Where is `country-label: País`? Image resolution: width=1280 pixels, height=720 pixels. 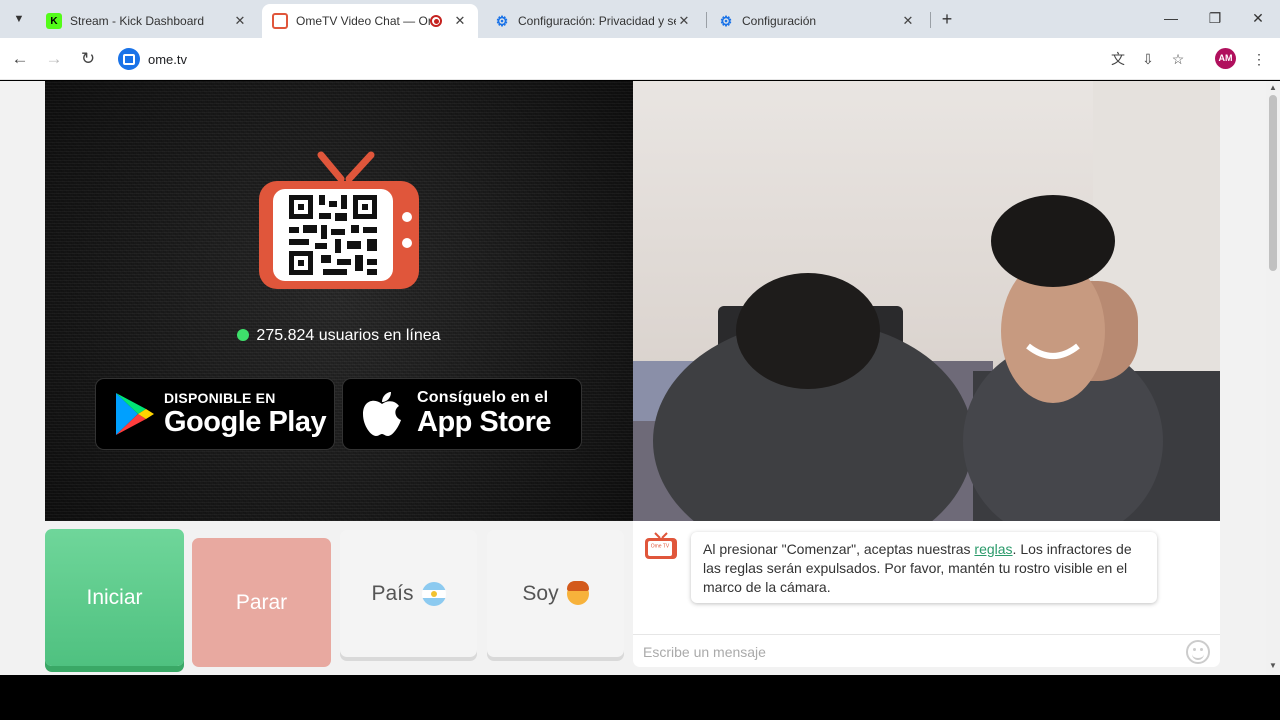 country-label: País is located at coordinates (392, 593).